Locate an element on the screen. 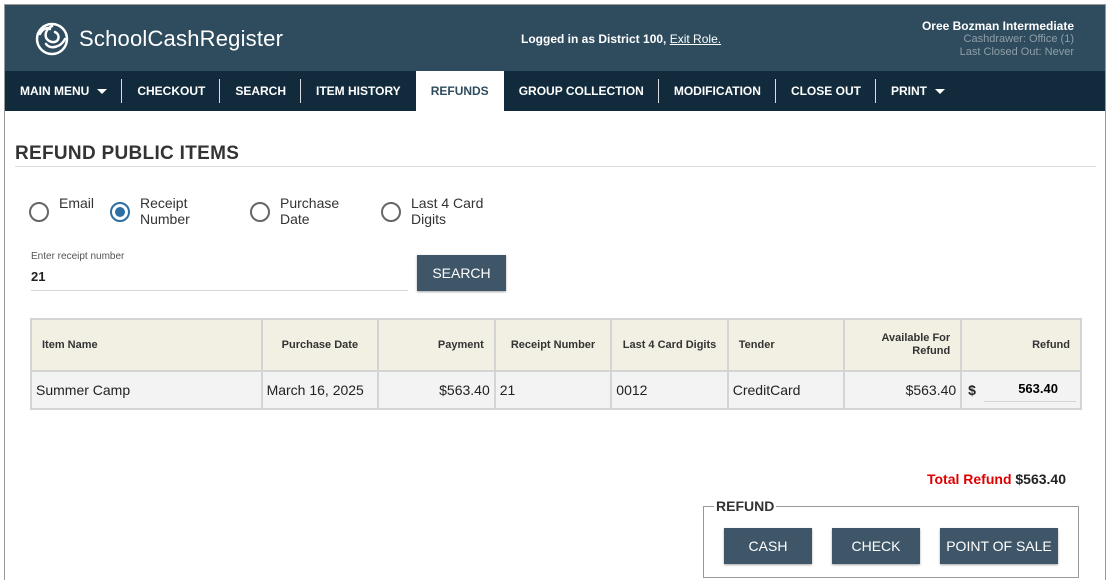 The image size is (1108, 580). radio-option-last-4-card-digits: Last 4 Card Digits is located at coordinates (446, 211).